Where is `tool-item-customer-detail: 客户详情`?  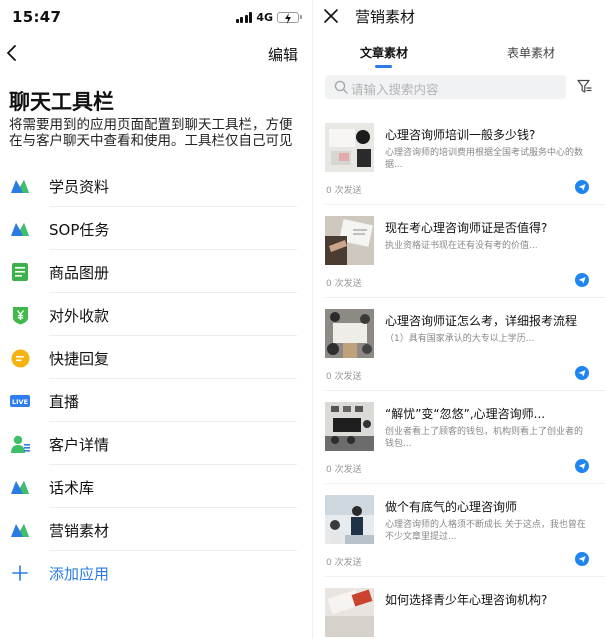 tool-item-customer-detail: 客户详情 is located at coordinates (152, 443).